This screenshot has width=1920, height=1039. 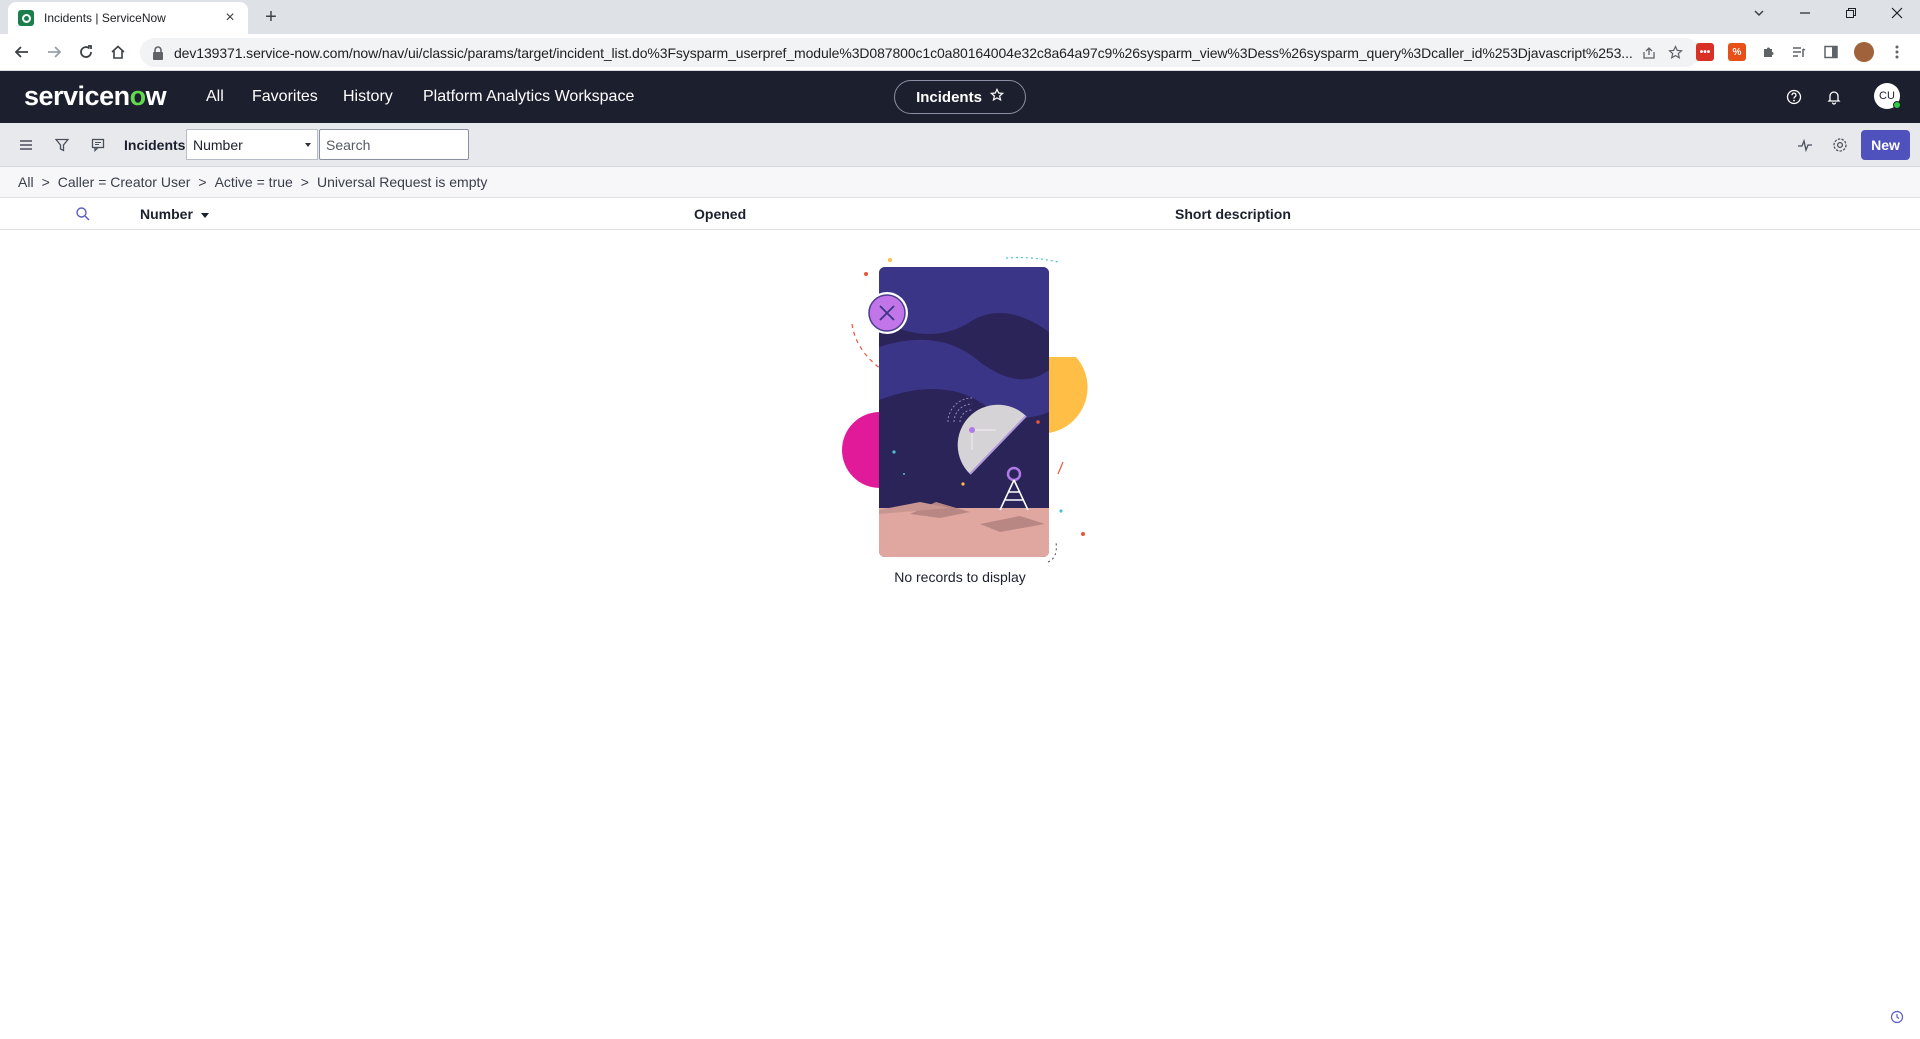 I want to click on column-search-icon, so click(x=83, y=214).